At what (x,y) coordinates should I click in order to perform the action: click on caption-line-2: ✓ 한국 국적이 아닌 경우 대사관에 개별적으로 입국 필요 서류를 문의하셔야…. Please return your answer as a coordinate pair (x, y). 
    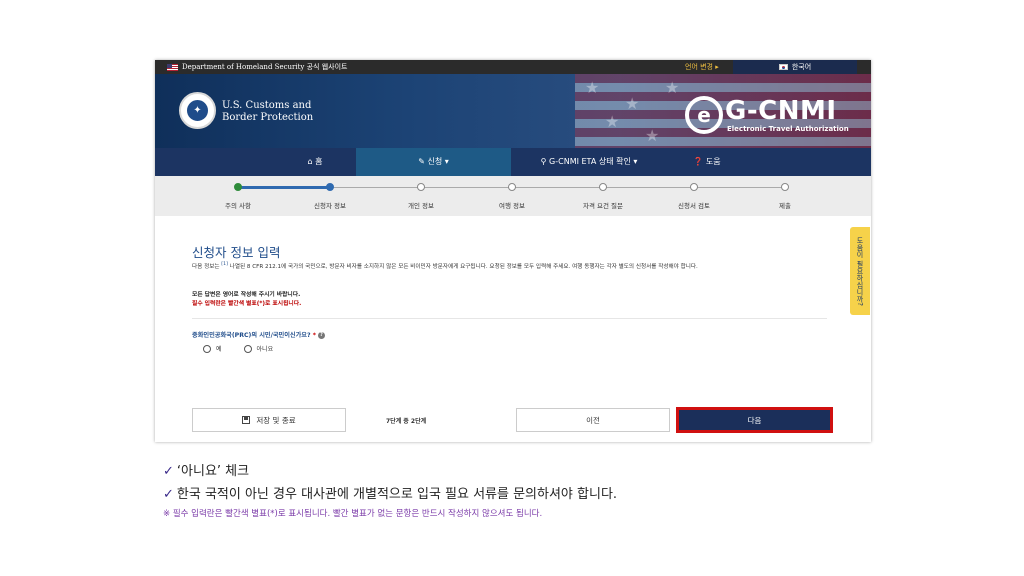
    Looking at the image, I should click on (390, 492).